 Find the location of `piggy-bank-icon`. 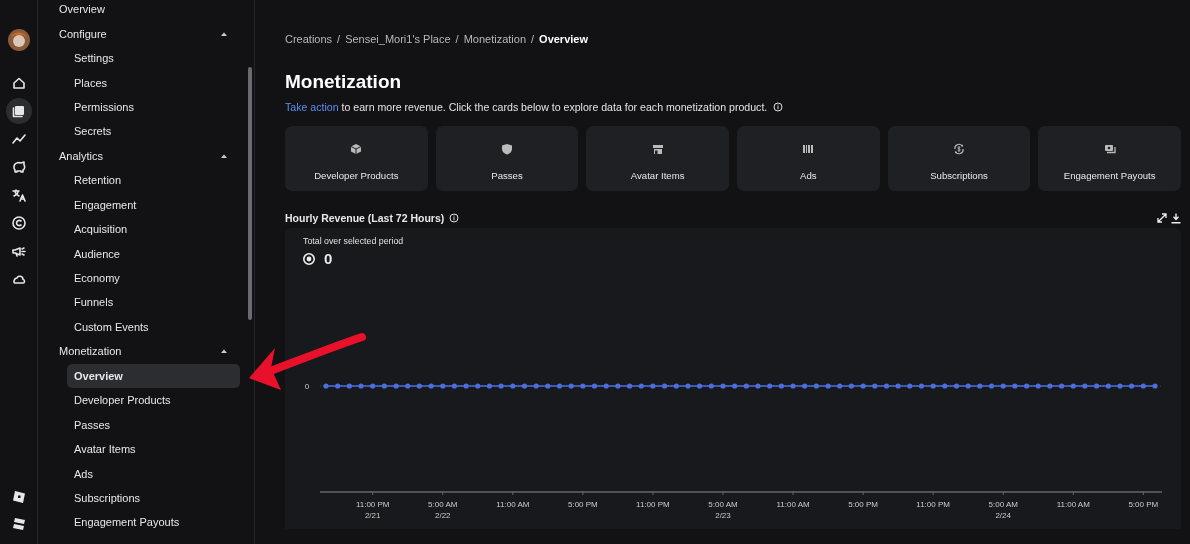

piggy-bank-icon is located at coordinates (18, 167).